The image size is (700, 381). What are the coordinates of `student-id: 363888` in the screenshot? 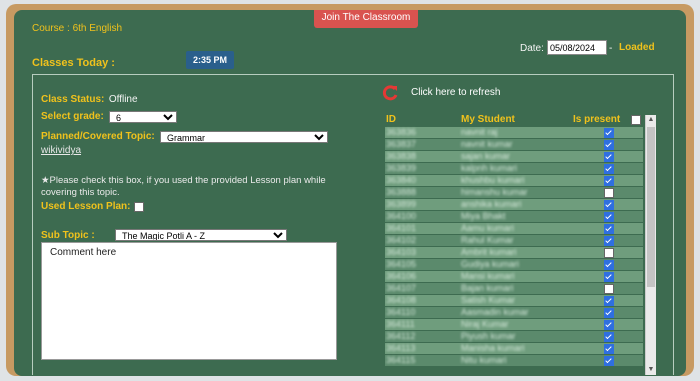 It's located at (401, 192).